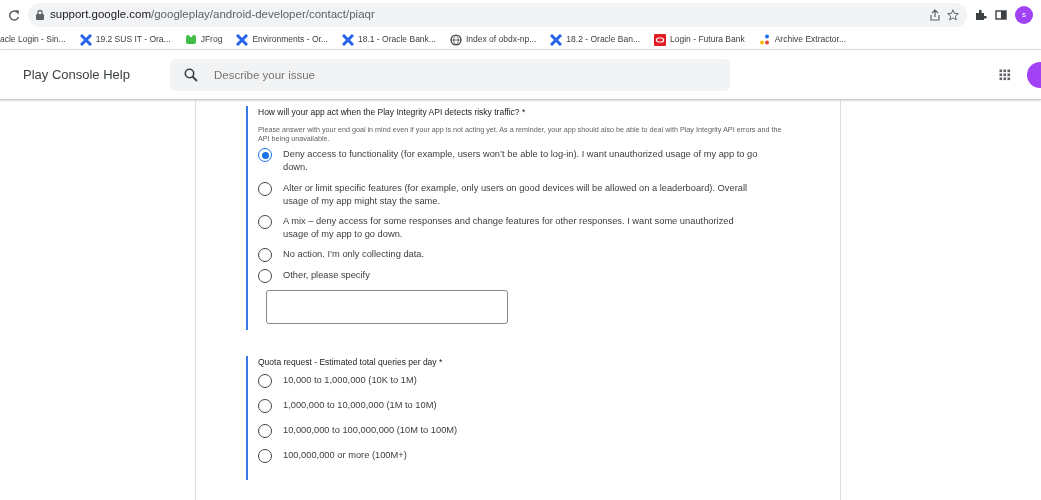  I want to click on account-avatar, so click(1034, 74).